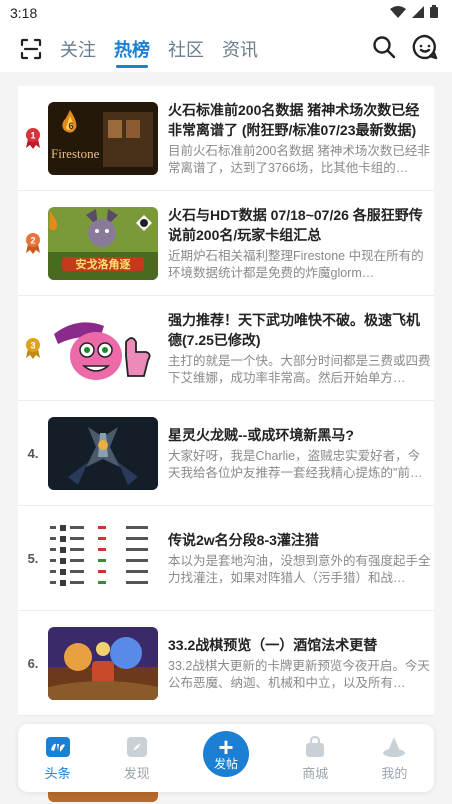 This screenshot has height=804, width=452. I want to click on rank-number: 6., so click(33, 663).